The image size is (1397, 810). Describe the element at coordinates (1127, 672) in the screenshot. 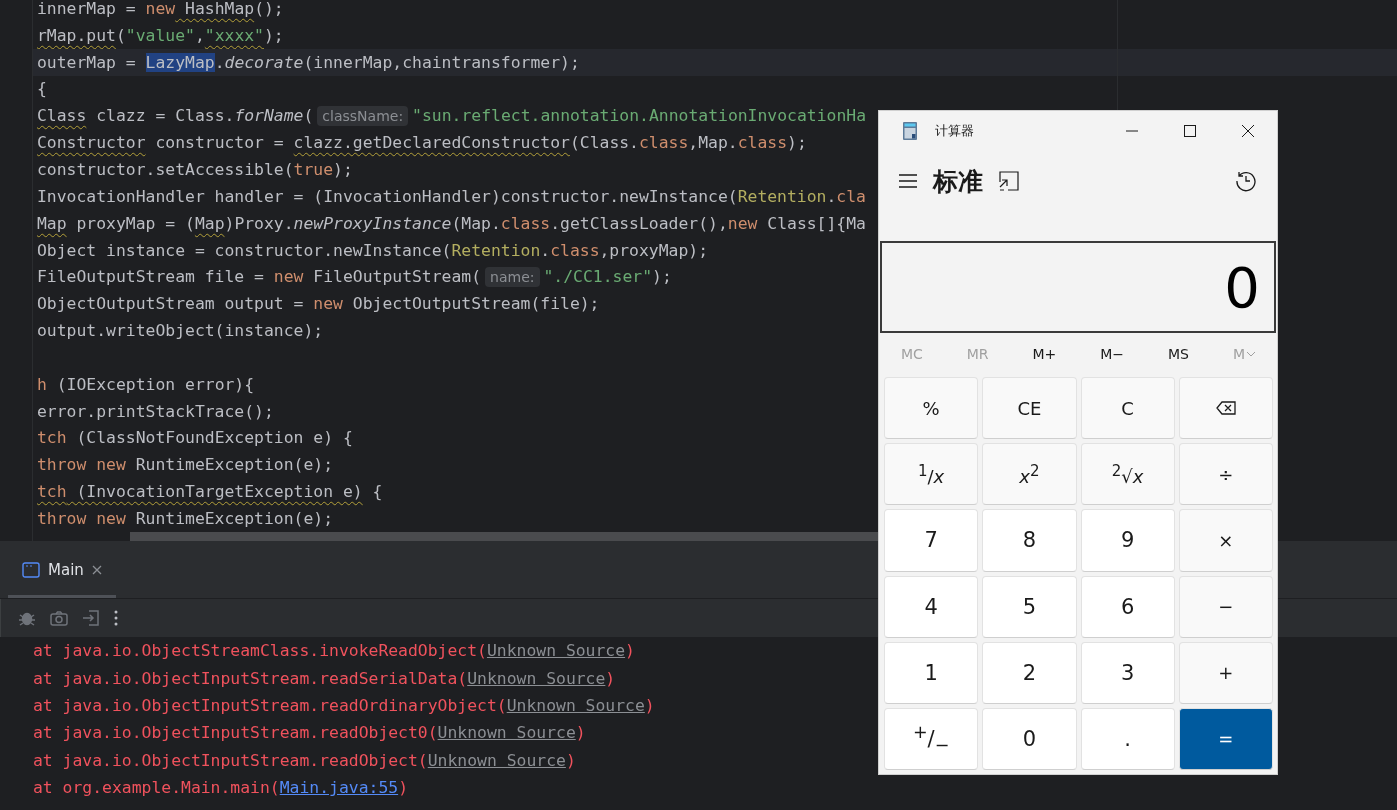

I see `calculator-key: 3` at that location.